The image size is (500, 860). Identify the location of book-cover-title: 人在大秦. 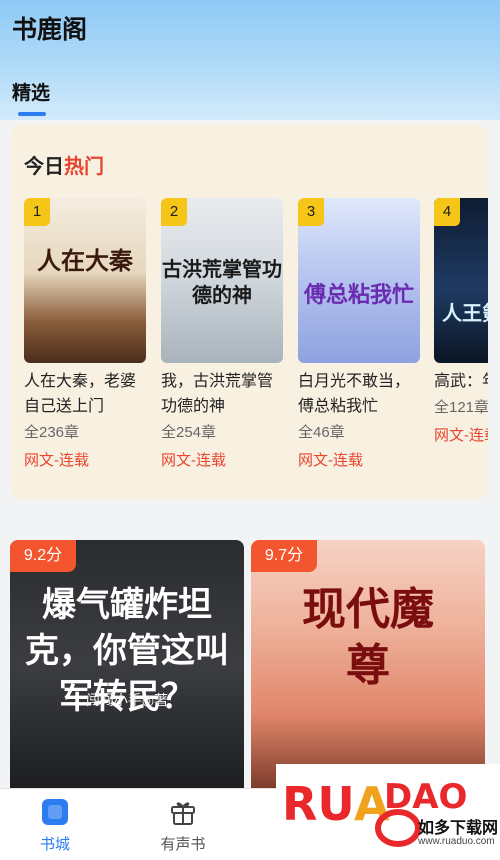
(85, 260).